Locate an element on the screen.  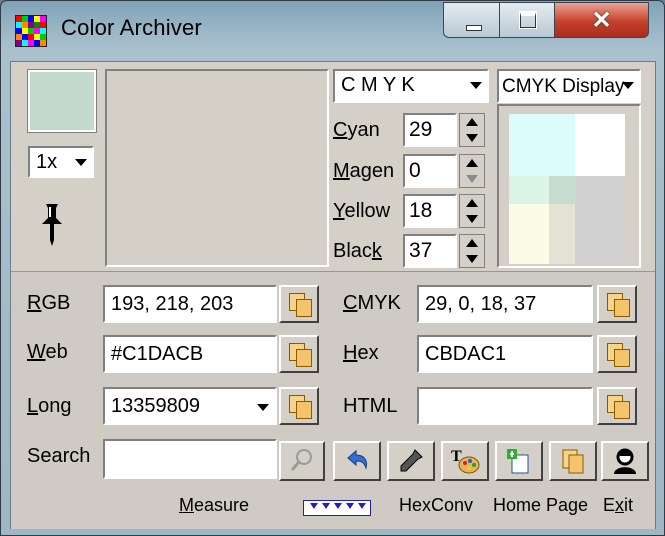
magnifier-icon is located at coordinates (301, 460).